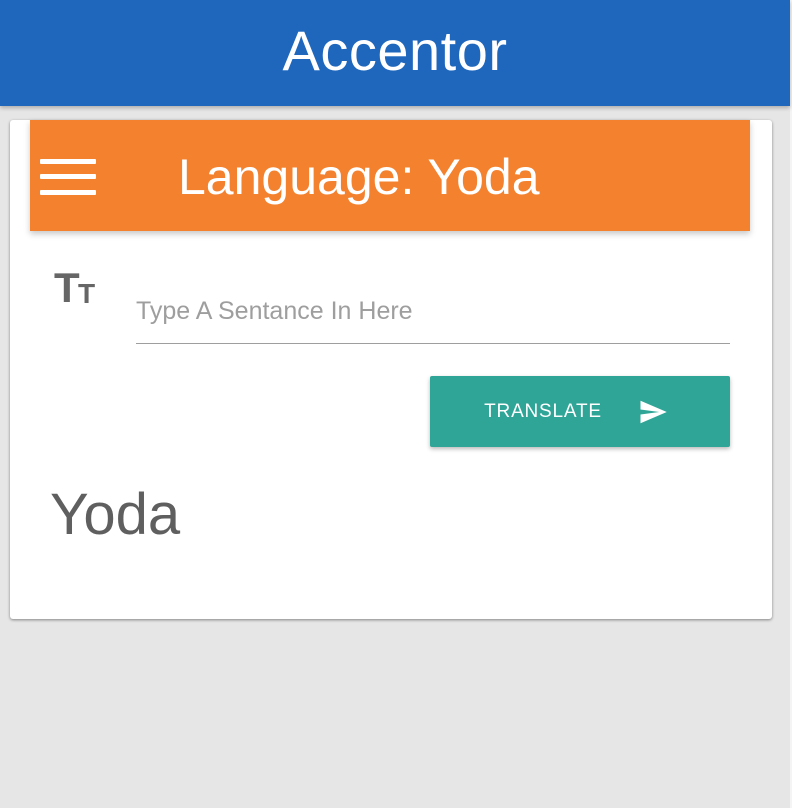 This screenshot has height=808, width=792. Describe the element at coordinates (395, 50) in the screenshot. I see `app-title: Accentor` at that location.